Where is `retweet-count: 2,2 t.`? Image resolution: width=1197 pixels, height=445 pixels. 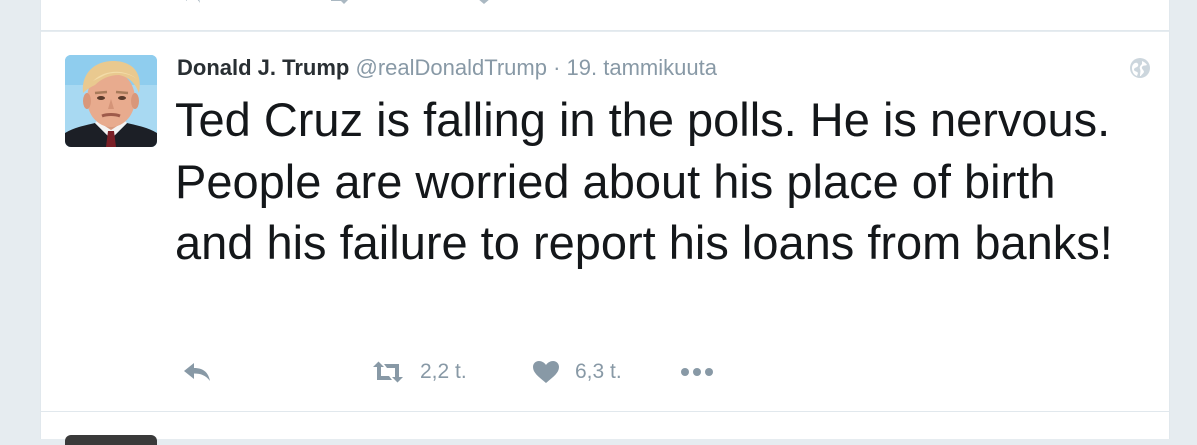
retweet-count: 2,2 t. is located at coordinates (443, 371).